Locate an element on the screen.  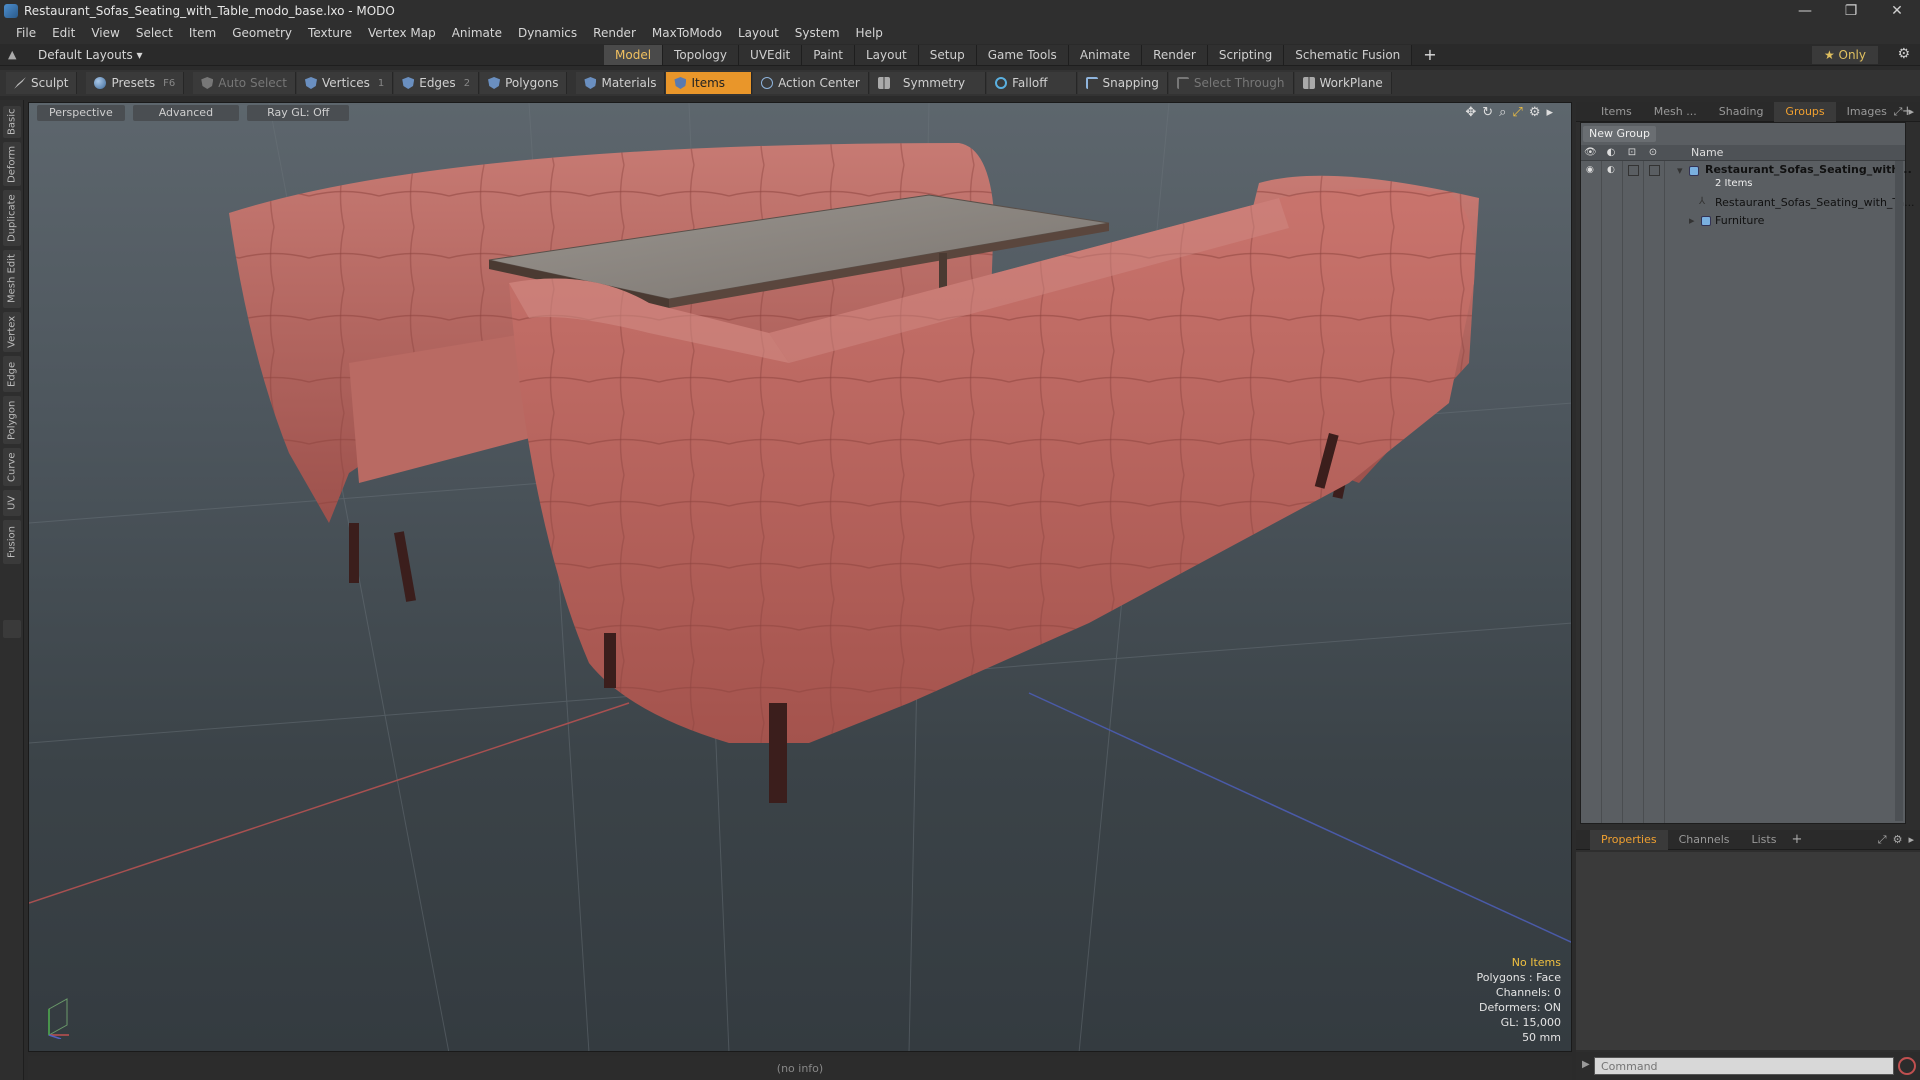
view-mode-button: Perspective is located at coordinates (81, 113).